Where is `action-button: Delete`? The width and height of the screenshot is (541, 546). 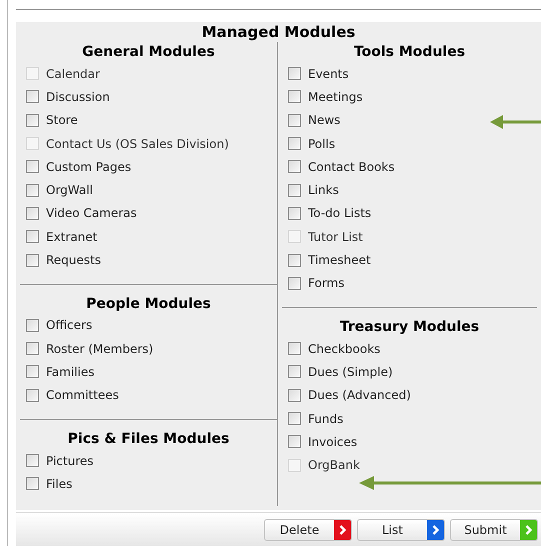 action-button: Delete is located at coordinates (308, 529).